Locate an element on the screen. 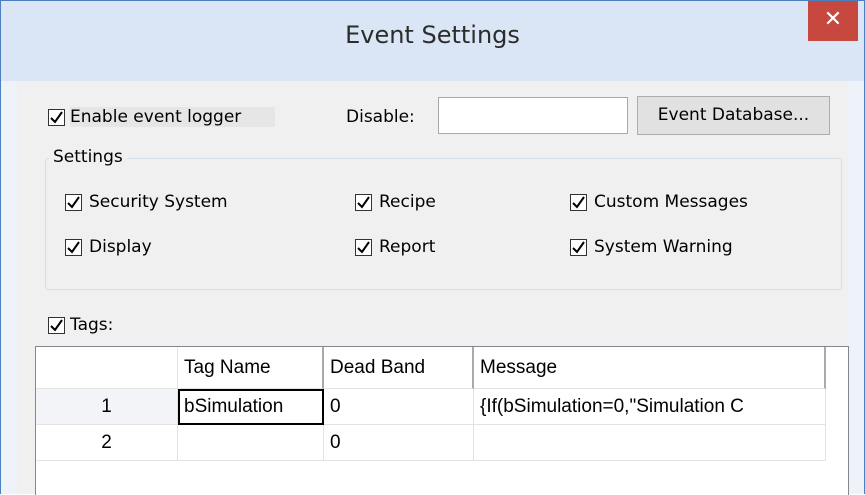  dead-band-cell-2: 0 is located at coordinates (399, 443).